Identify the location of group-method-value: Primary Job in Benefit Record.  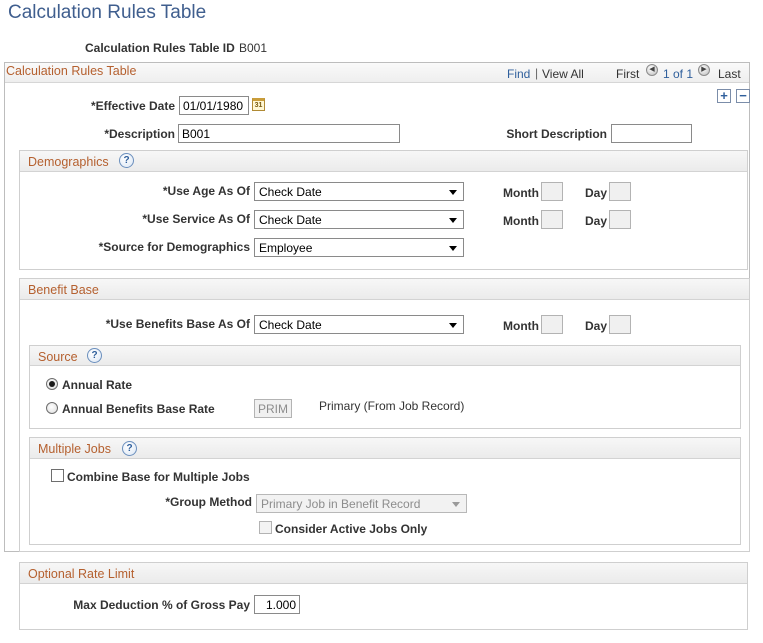
(341, 504).